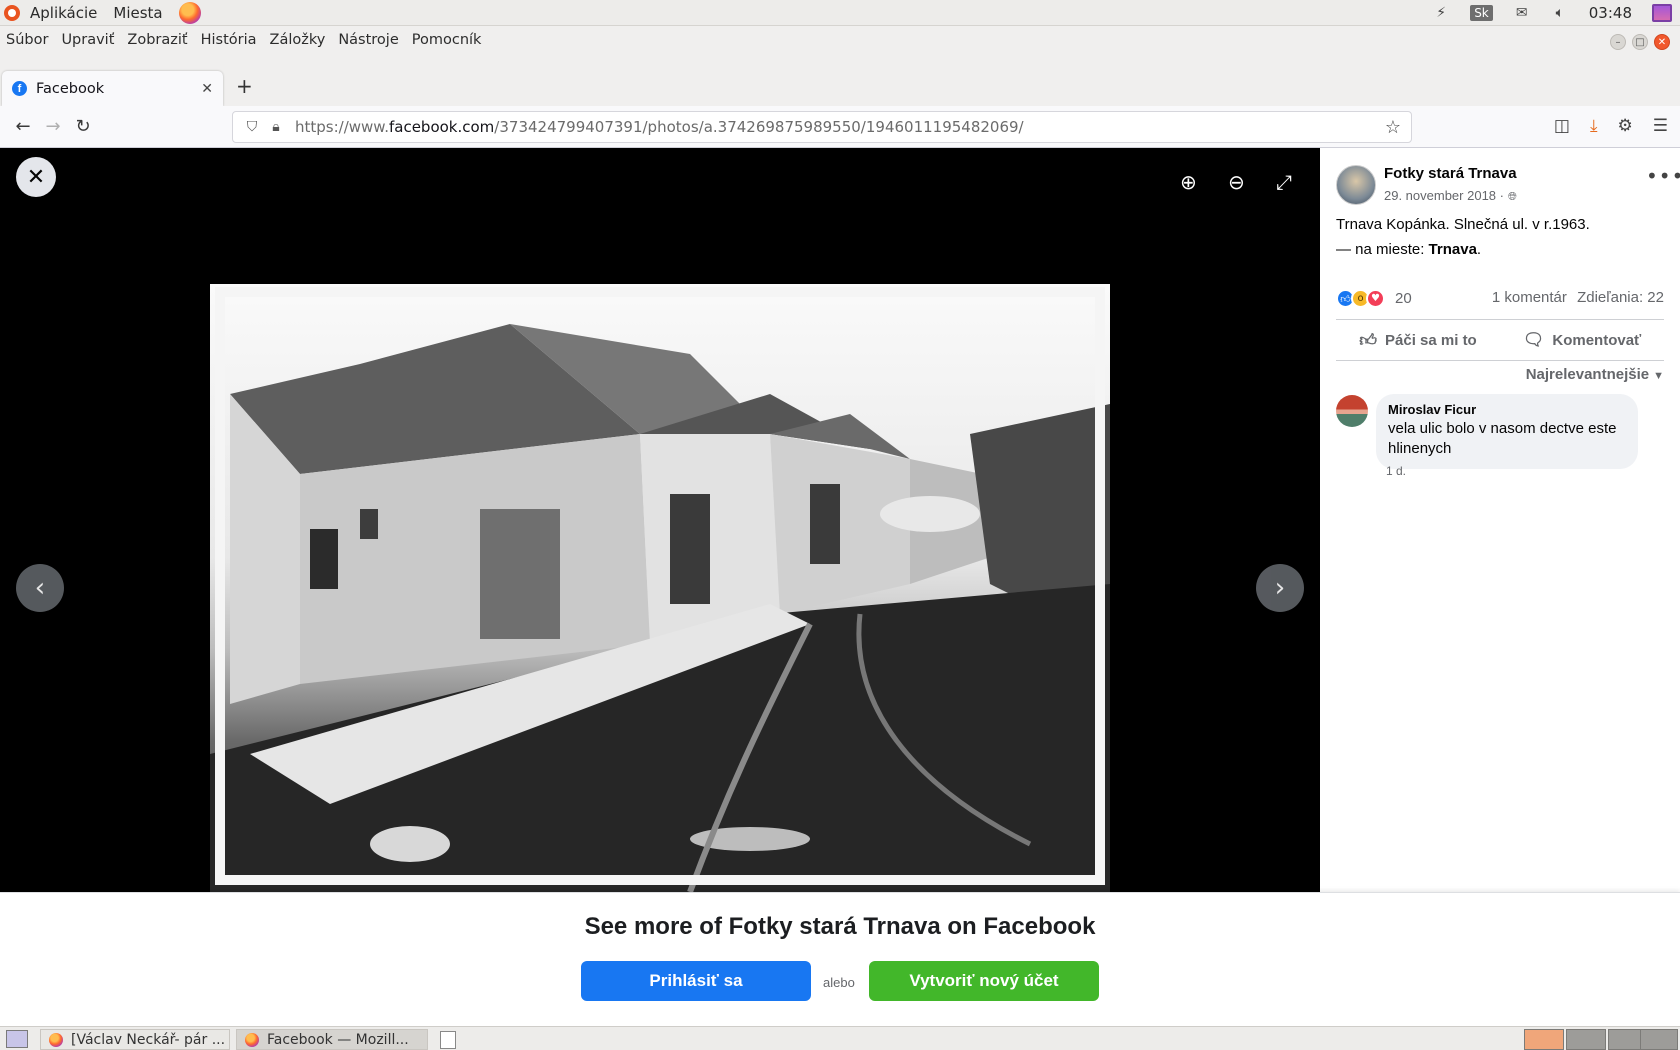 This screenshot has width=1680, height=1050. I want to click on url-domain: facebook.com, so click(441, 127).